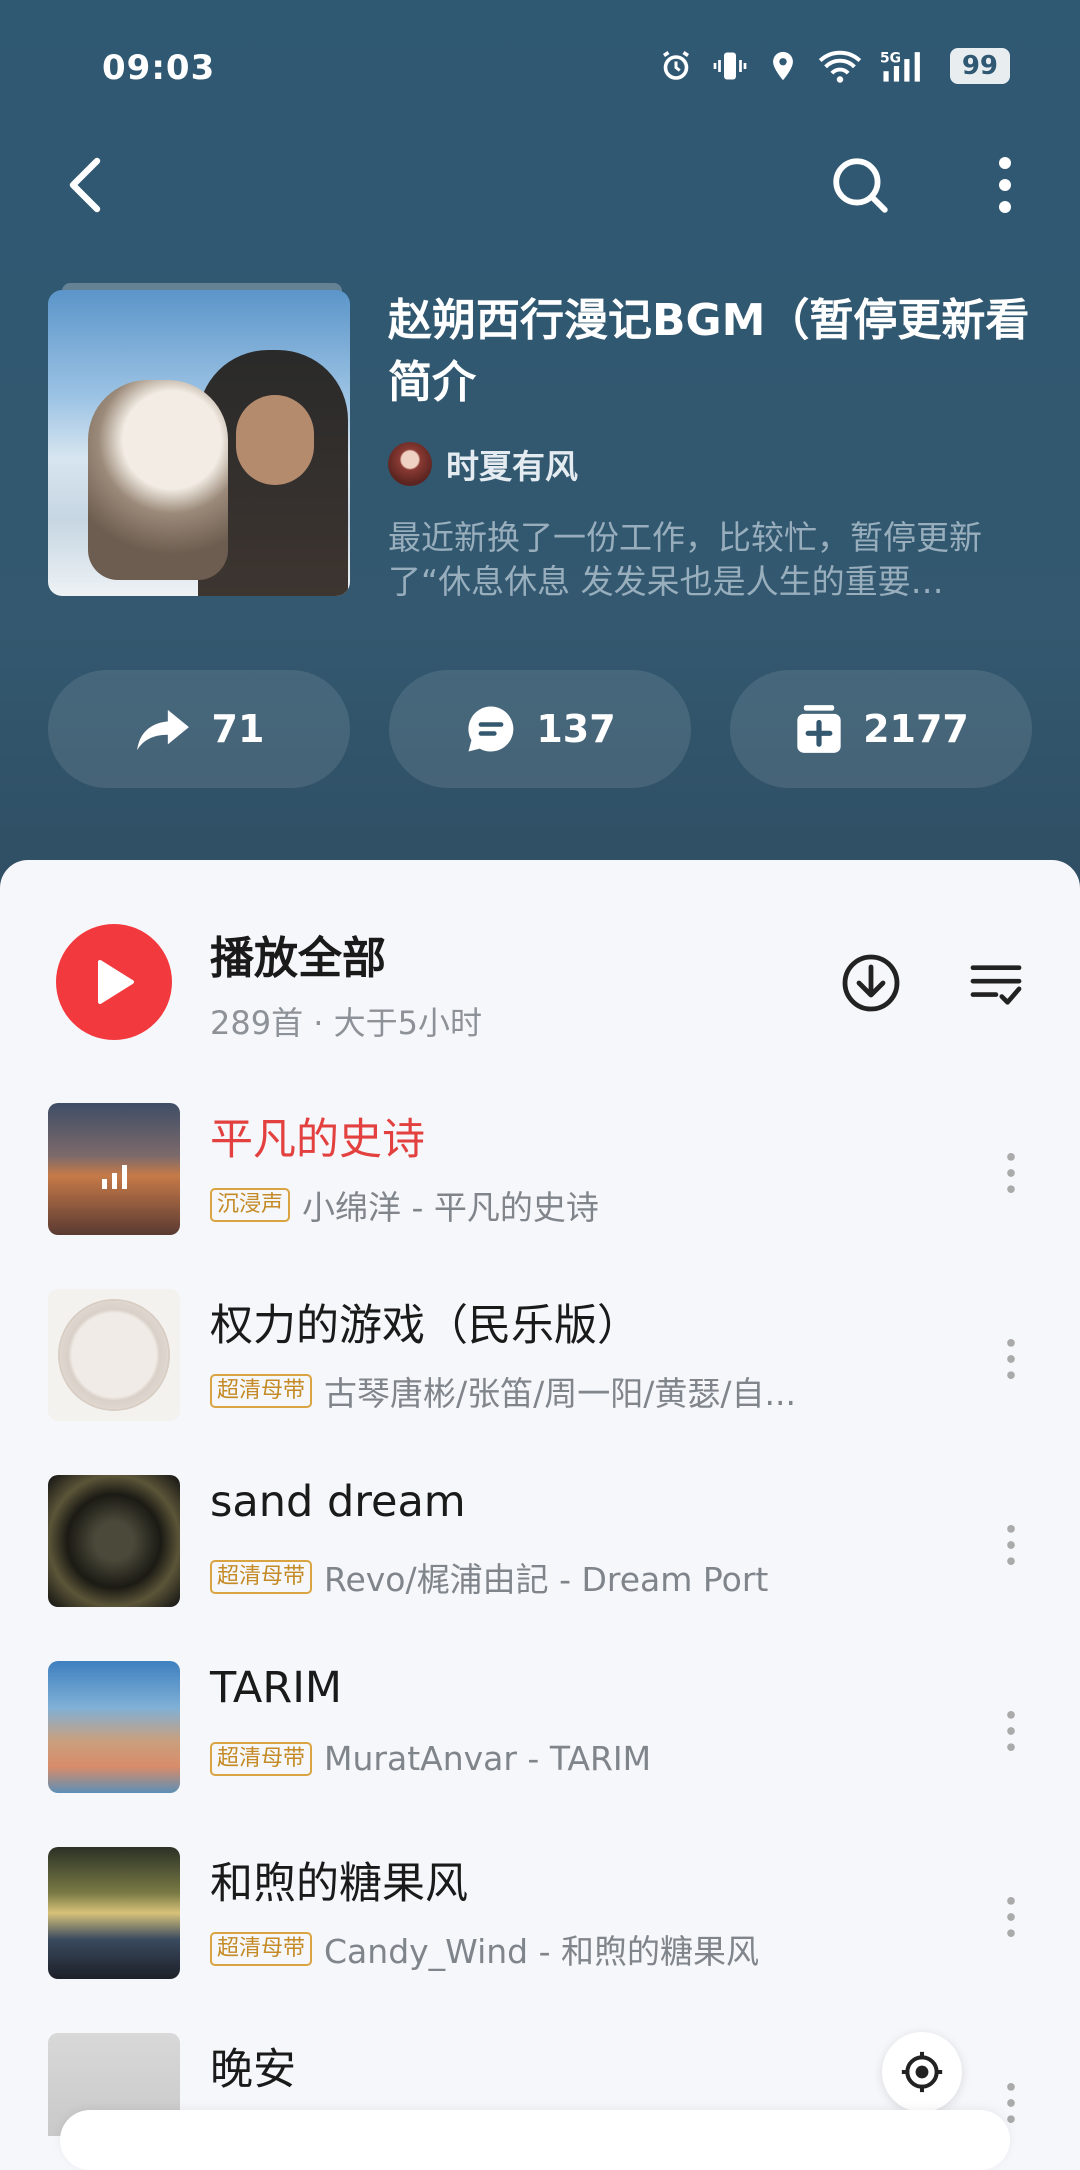 This screenshot has width=1080, height=2170. I want to click on share-button: 71, so click(199, 729).